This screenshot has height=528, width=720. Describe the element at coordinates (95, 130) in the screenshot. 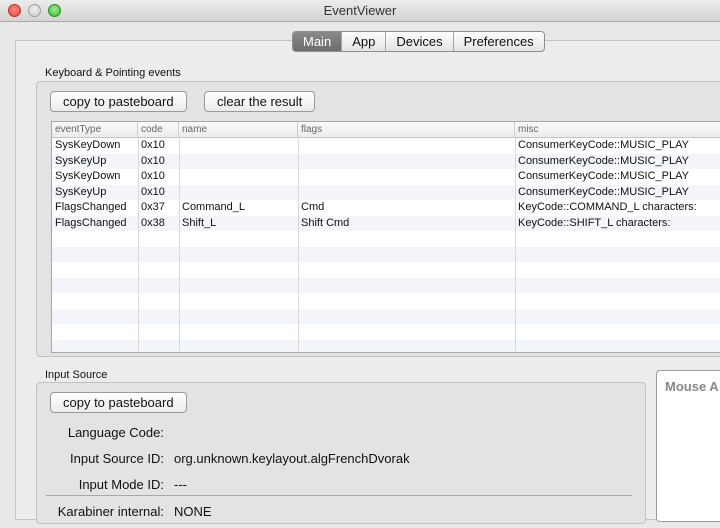

I see `column-header-eventtype: eventType` at that location.